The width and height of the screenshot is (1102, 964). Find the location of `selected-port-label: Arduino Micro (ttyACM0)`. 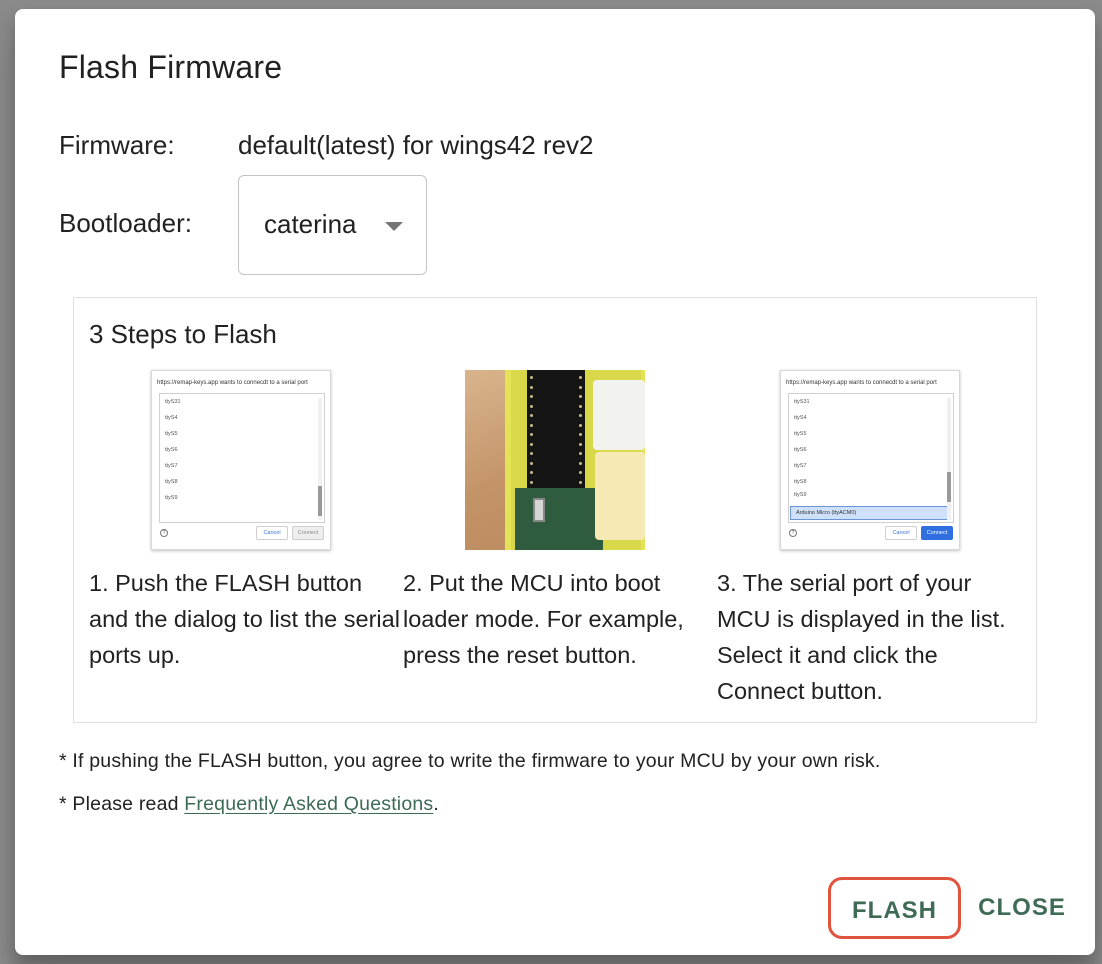

selected-port-label: Arduino Micro (ttyACM0) is located at coordinates (826, 513).